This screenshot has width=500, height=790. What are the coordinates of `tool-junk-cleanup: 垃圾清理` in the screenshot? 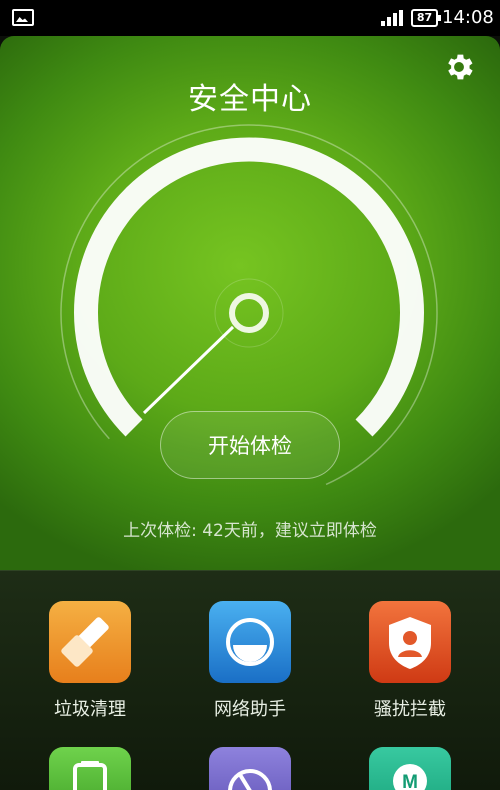 It's located at (90, 661).